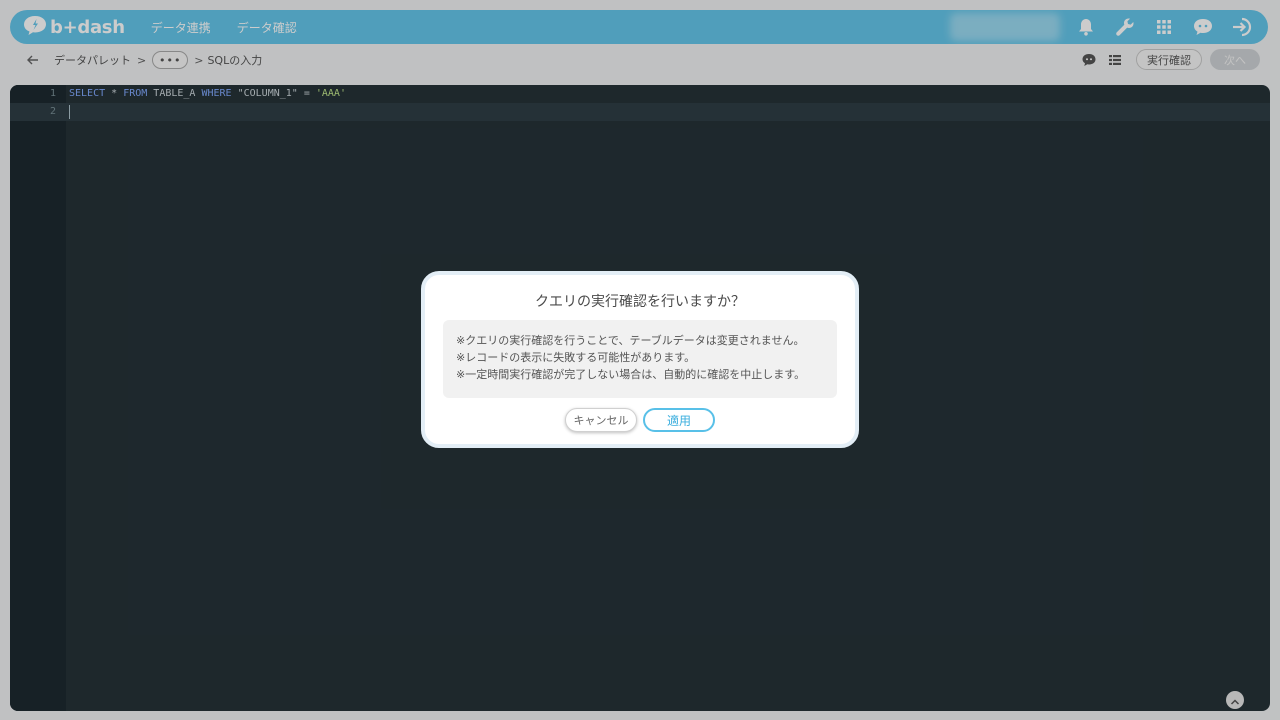 The image size is (1280, 720). What do you see at coordinates (576, 357) in the screenshot?
I see `dialog-note: ※レコードの表示に失敗する可能性があります。` at bounding box center [576, 357].